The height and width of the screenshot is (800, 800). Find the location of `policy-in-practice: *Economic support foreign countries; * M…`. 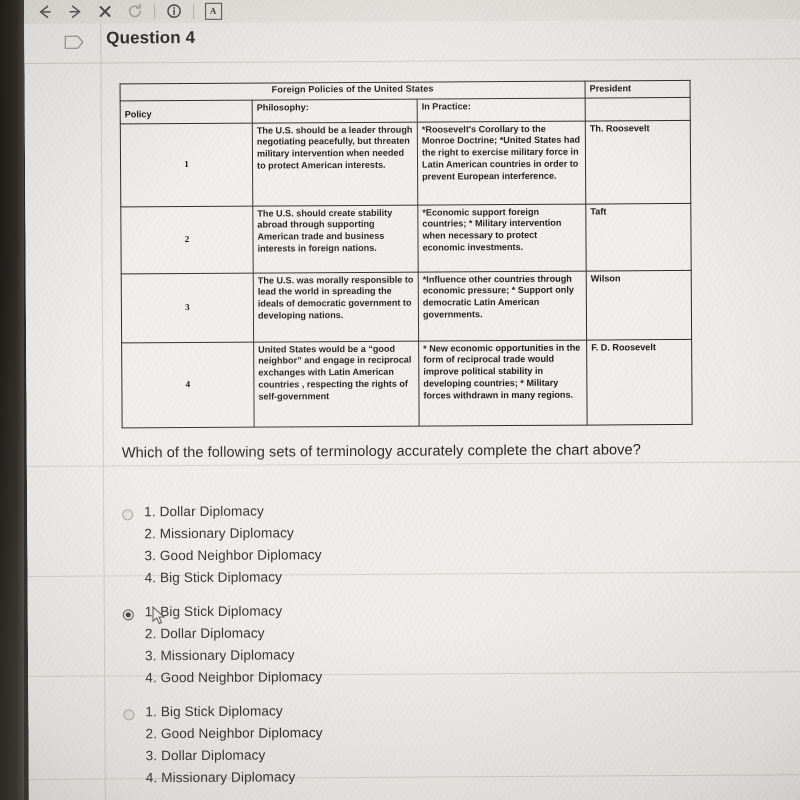

policy-in-practice: *Economic support foreign countries; * M… is located at coordinates (502, 237).